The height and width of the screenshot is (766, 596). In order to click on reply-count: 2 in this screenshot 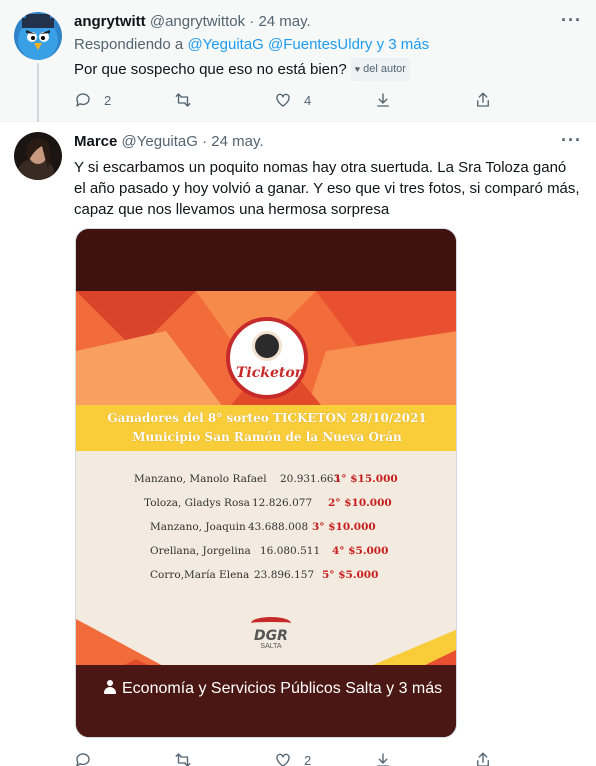, I will do `click(108, 100)`.